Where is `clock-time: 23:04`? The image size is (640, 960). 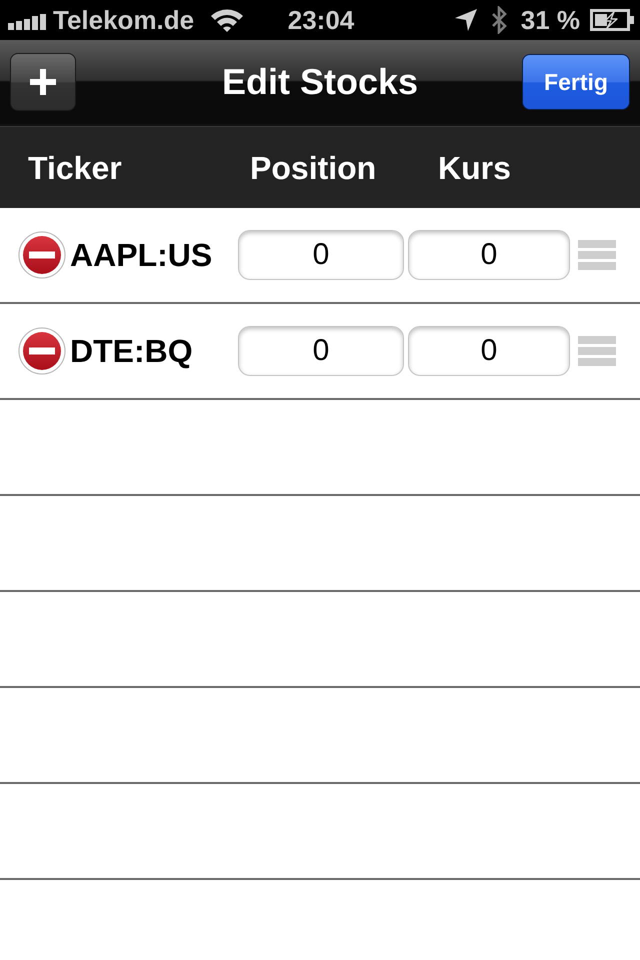
clock-time: 23:04 is located at coordinates (321, 20).